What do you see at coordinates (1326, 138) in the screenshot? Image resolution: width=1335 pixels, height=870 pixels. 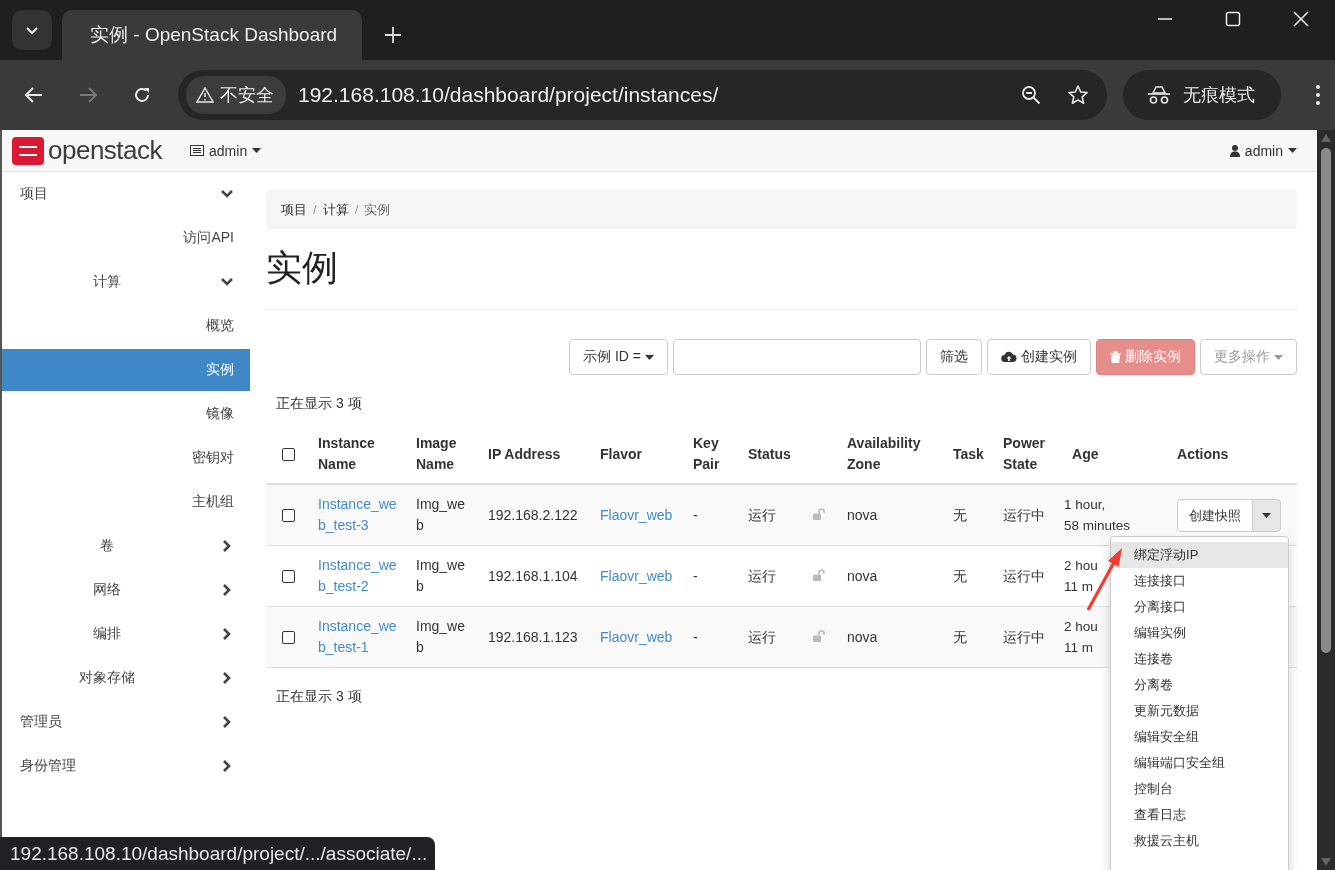 I see `scroll-up-arrow-icon` at bounding box center [1326, 138].